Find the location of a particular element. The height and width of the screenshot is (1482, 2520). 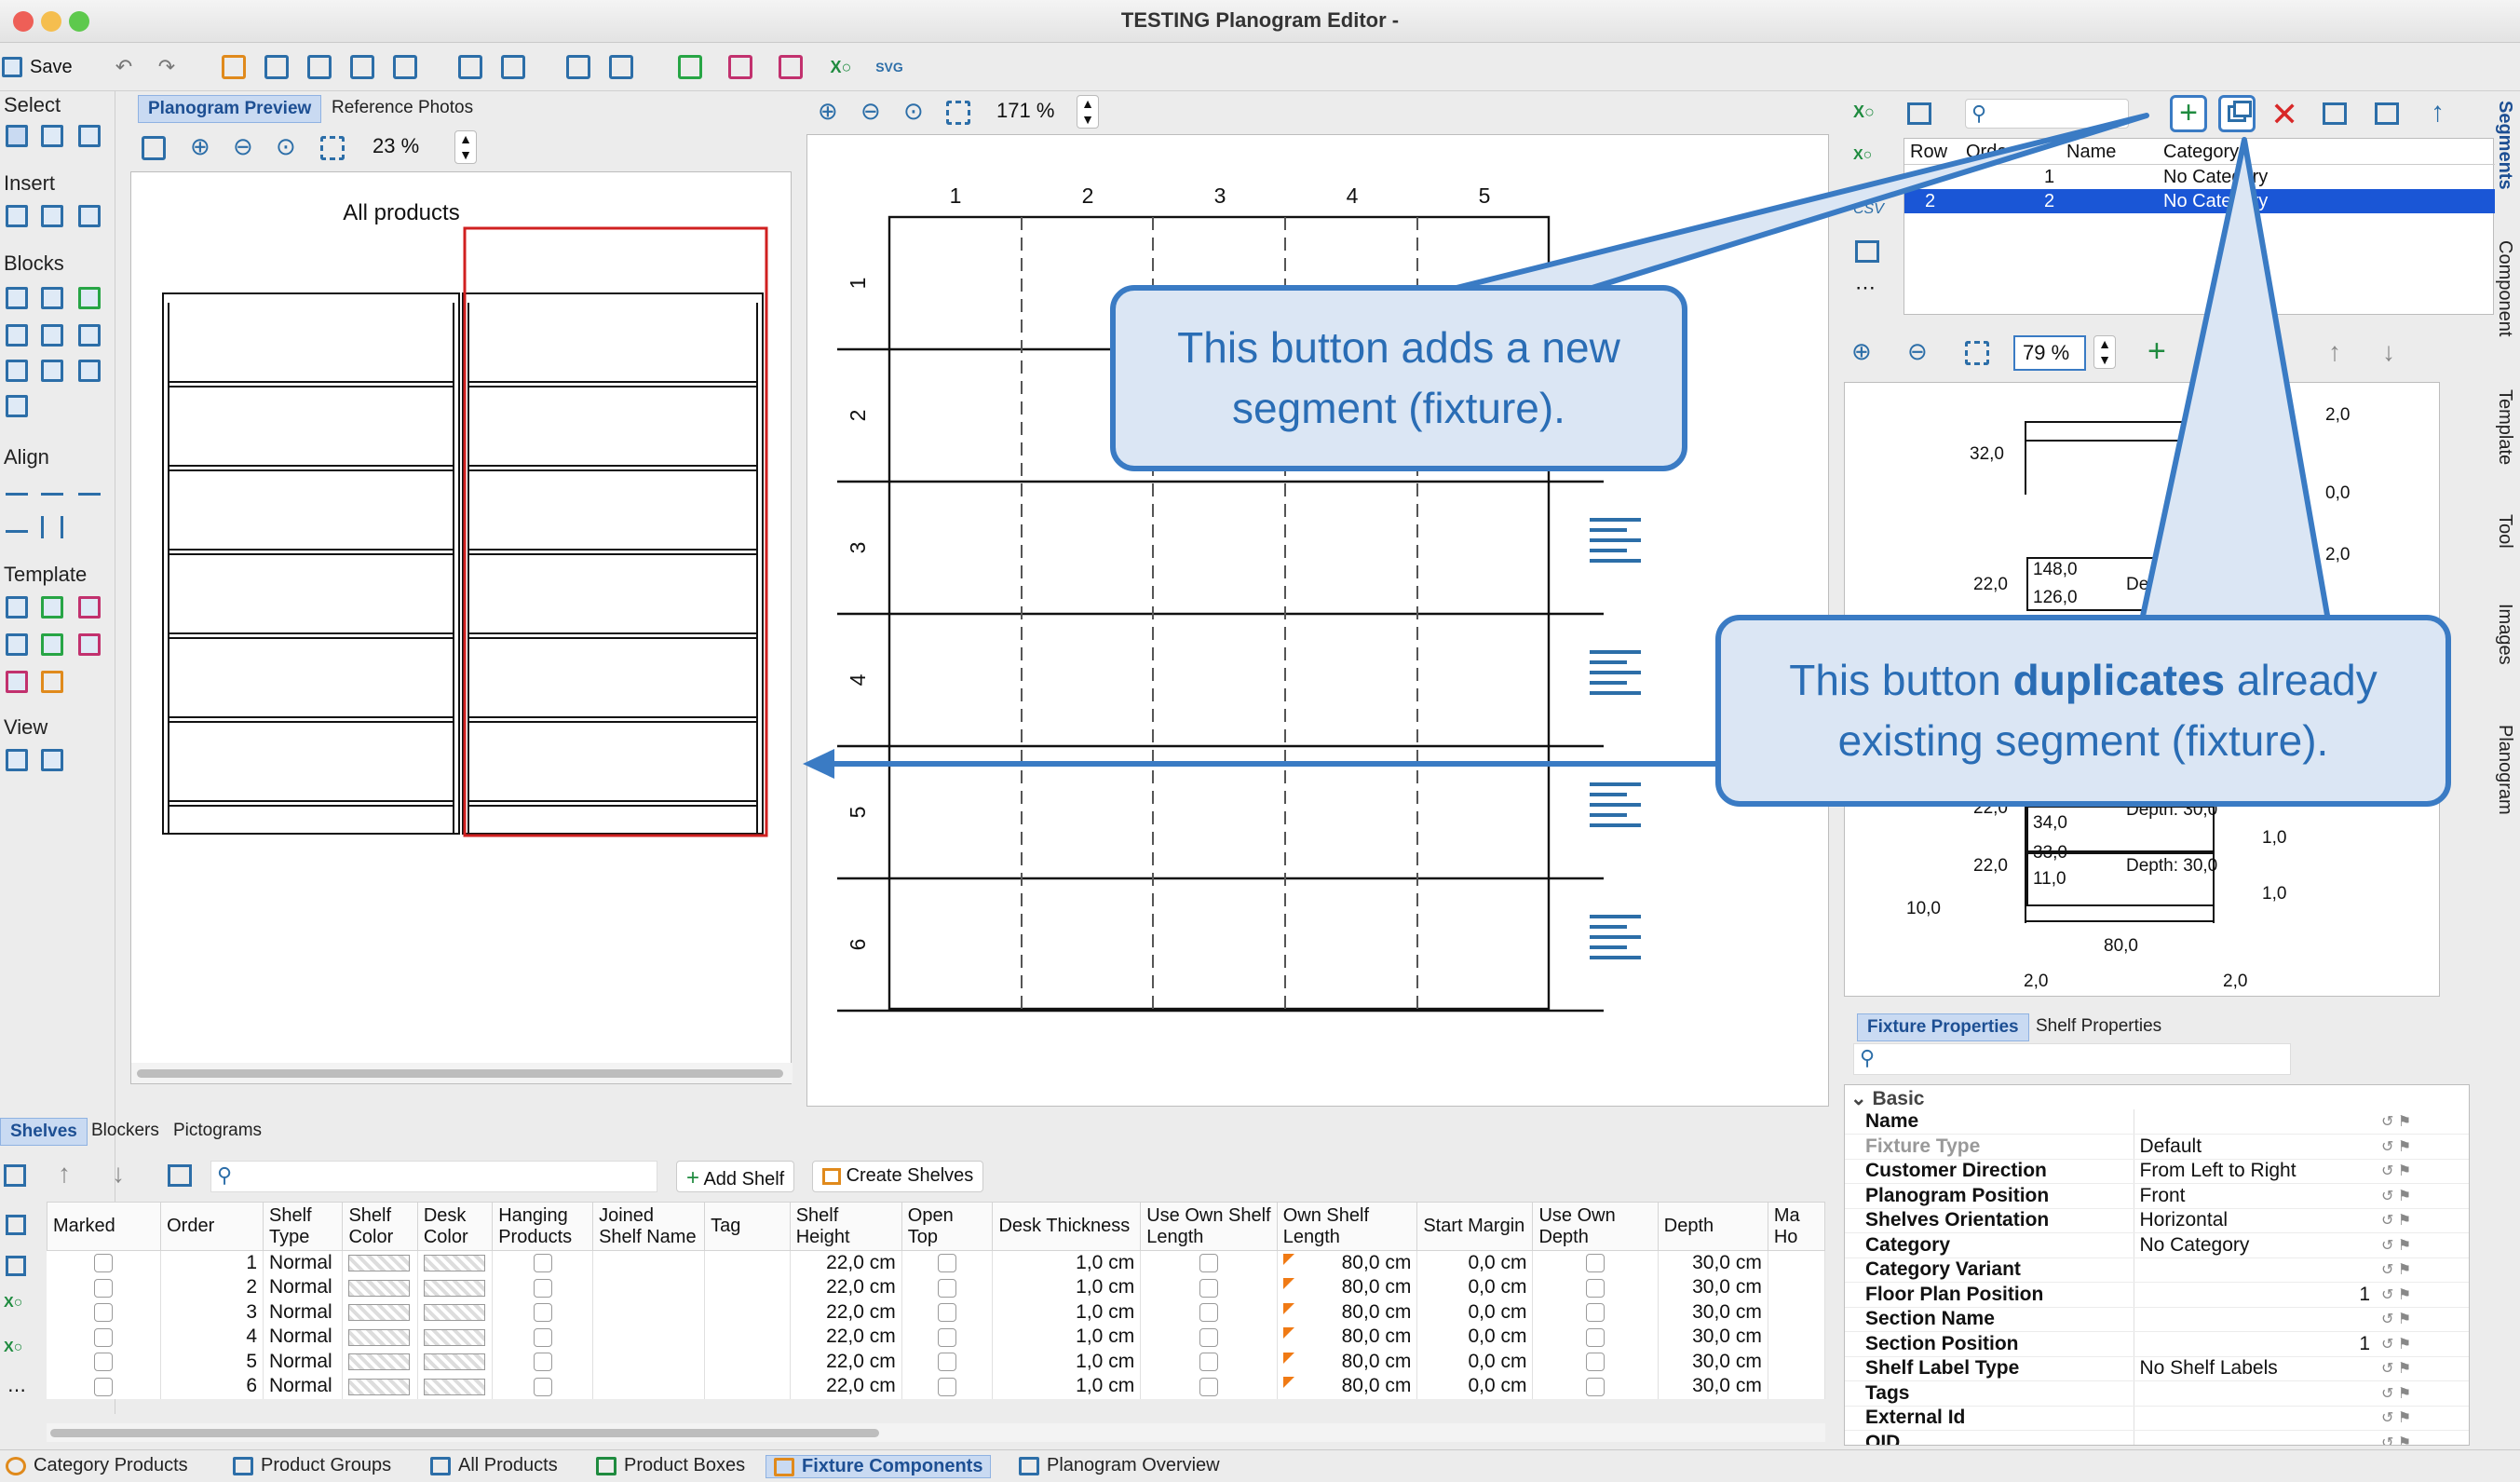

more-icon: ⋯ is located at coordinates (1865, 288).